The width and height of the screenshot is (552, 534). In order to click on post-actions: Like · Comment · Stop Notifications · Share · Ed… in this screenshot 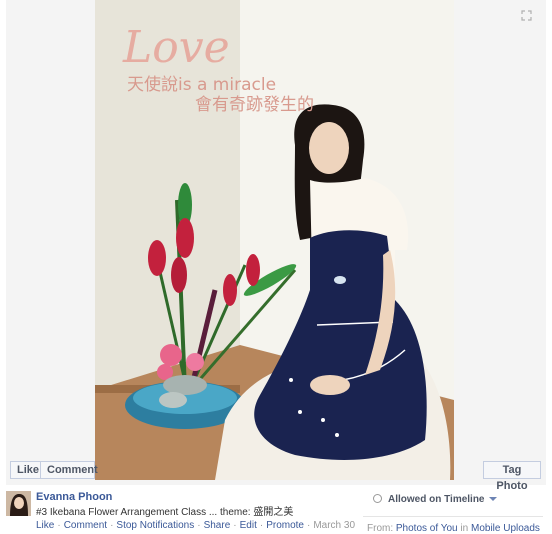, I will do `click(195, 525)`.